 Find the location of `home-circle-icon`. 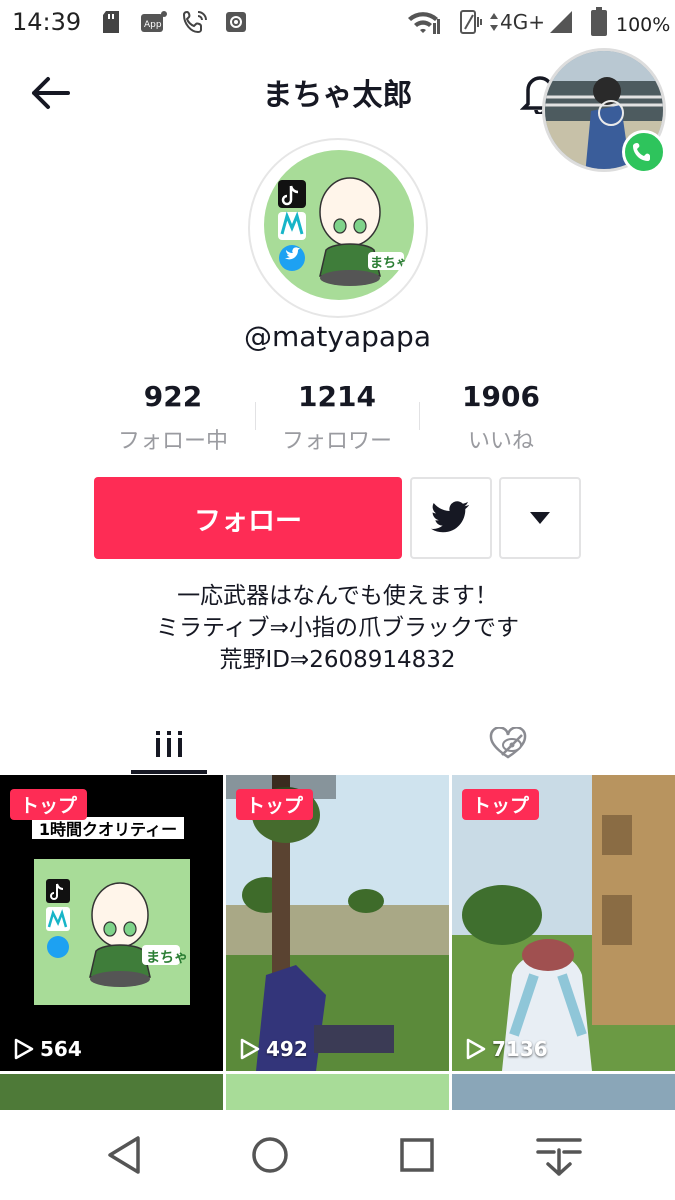

home-circle-icon is located at coordinates (270, 1155).